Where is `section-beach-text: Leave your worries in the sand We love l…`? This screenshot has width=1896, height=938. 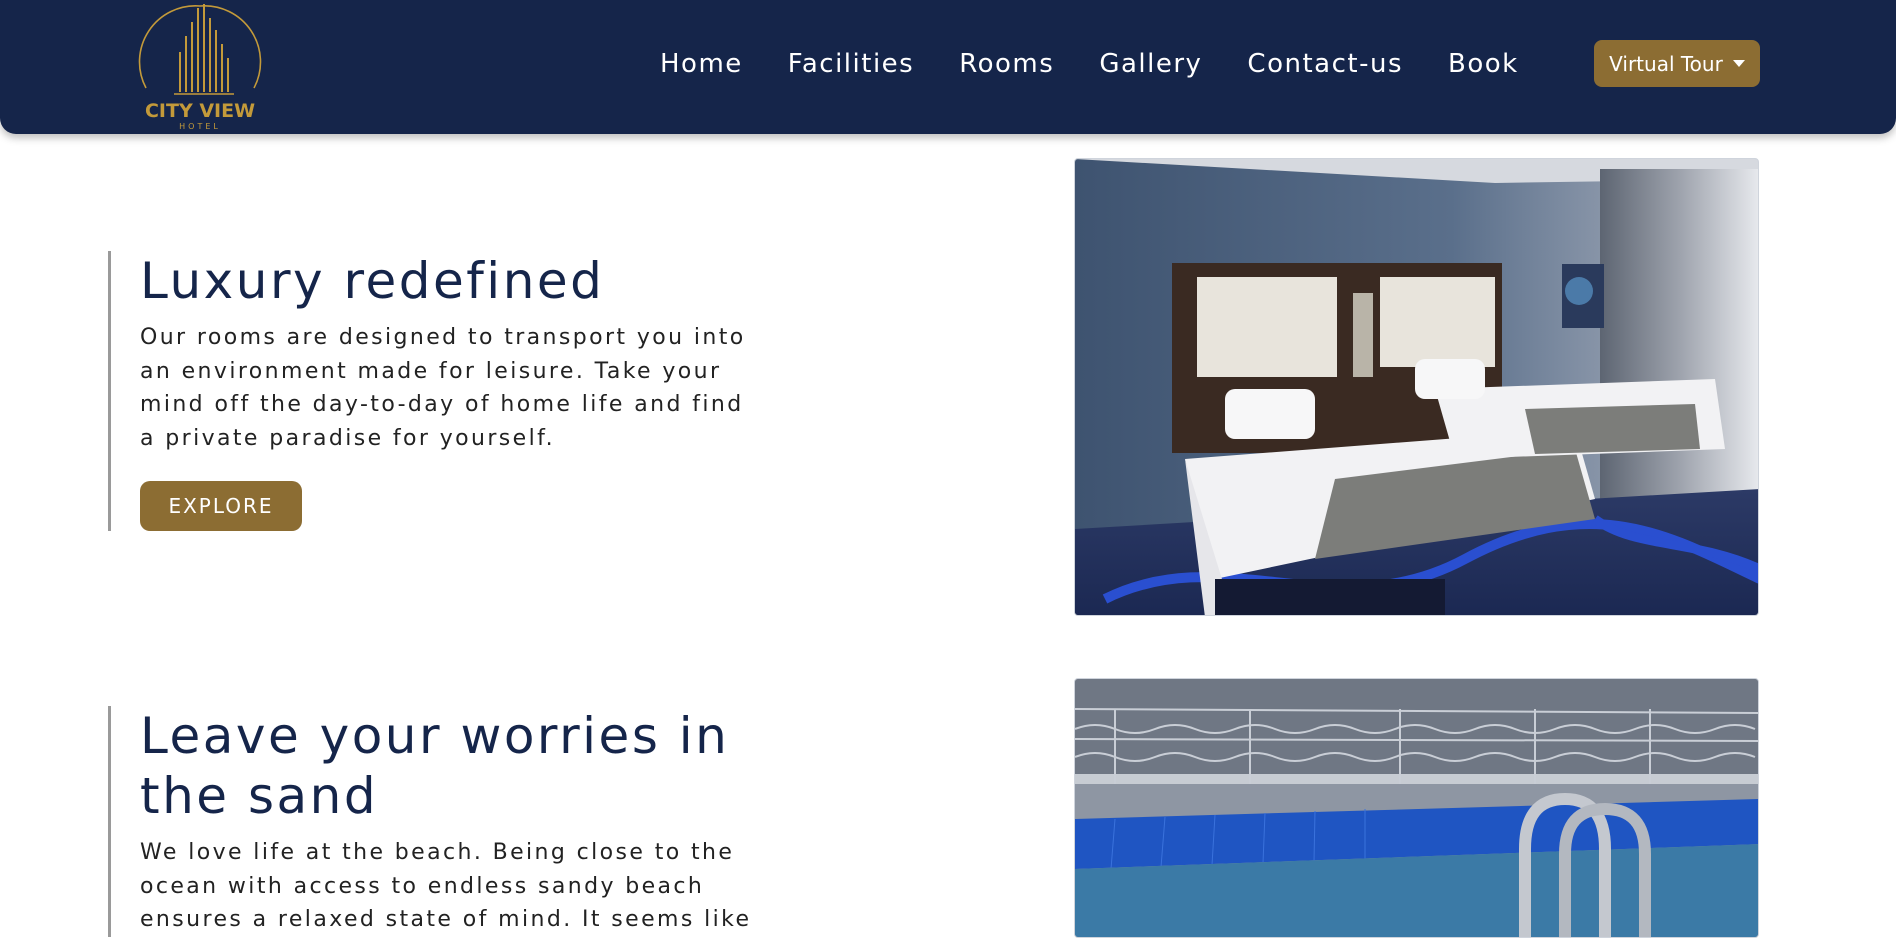
section-beach-text: Leave your worries in the sand We love l… is located at coordinates (434, 821).